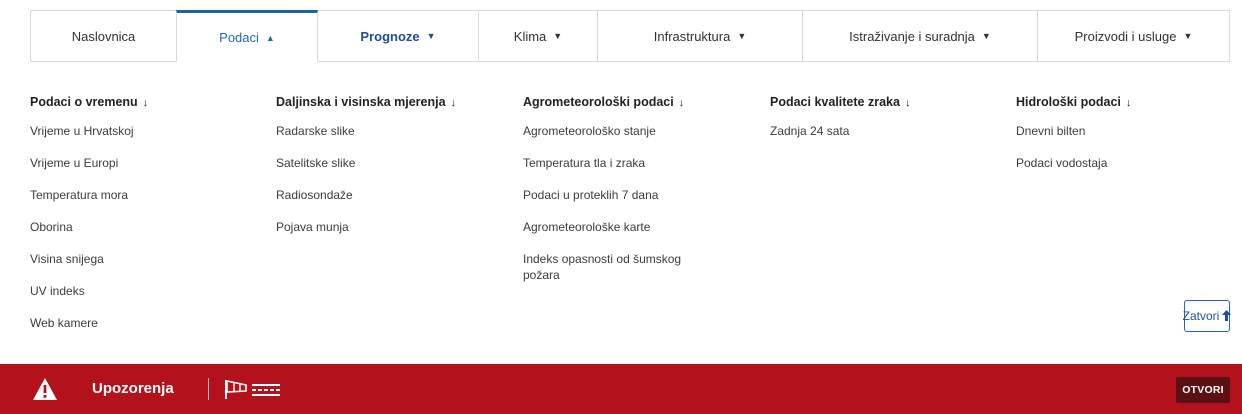  What do you see at coordinates (133, 388) in the screenshot?
I see `warnings-title: Upozorenja` at bounding box center [133, 388].